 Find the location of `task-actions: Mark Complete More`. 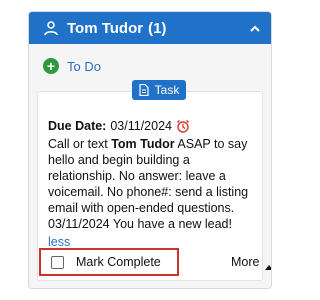

task-actions: Mark Complete More is located at coordinates (155, 264).